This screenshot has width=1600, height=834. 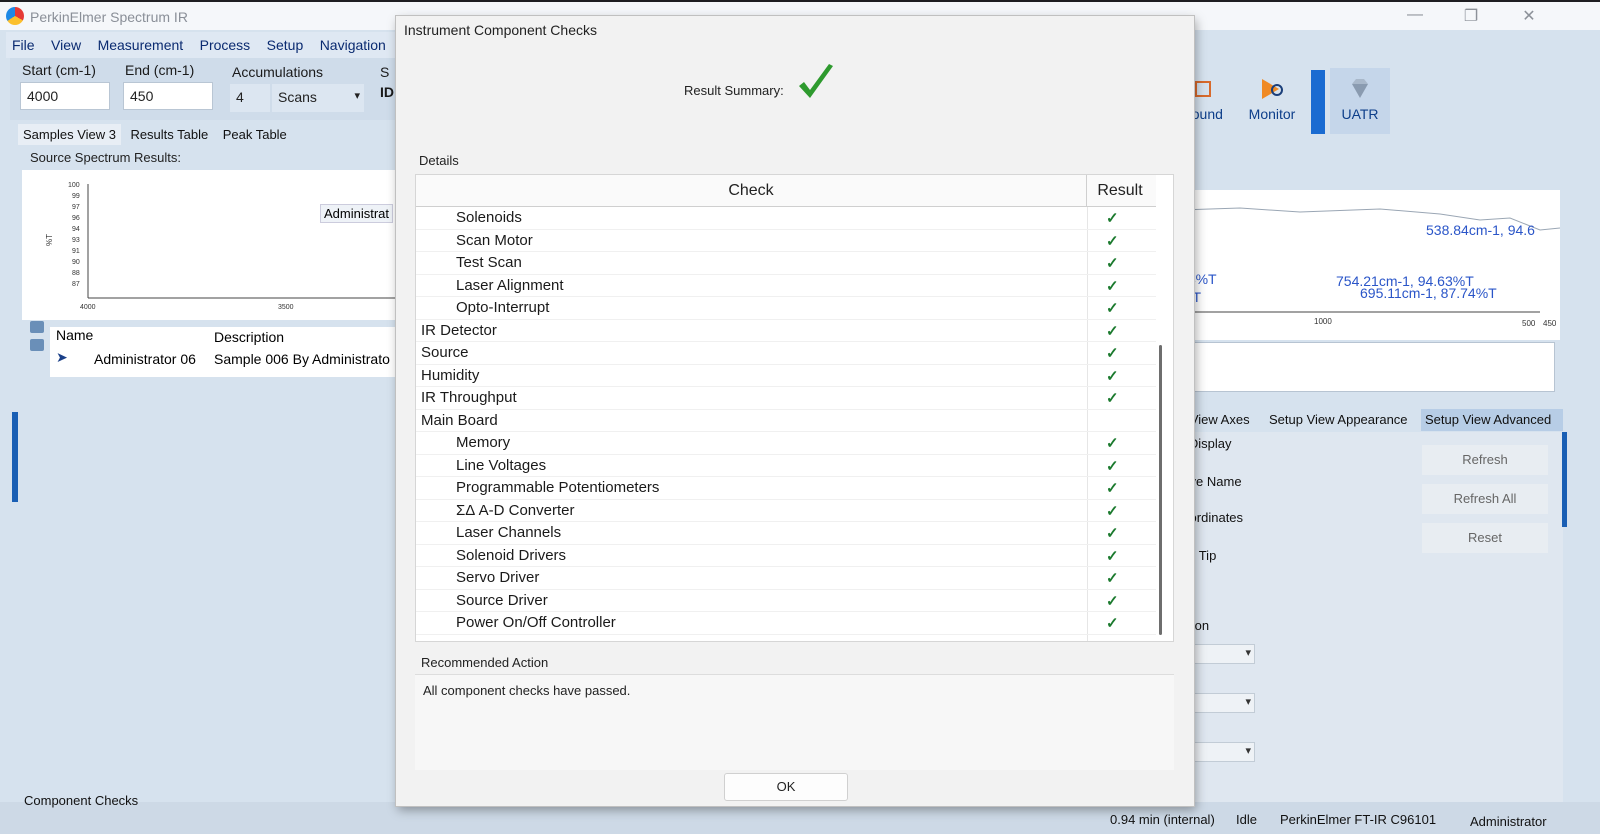 What do you see at coordinates (786, 623) in the screenshot?
I see `check-row: Power On/Off Controller ✓` at bounding box center [786, 623].